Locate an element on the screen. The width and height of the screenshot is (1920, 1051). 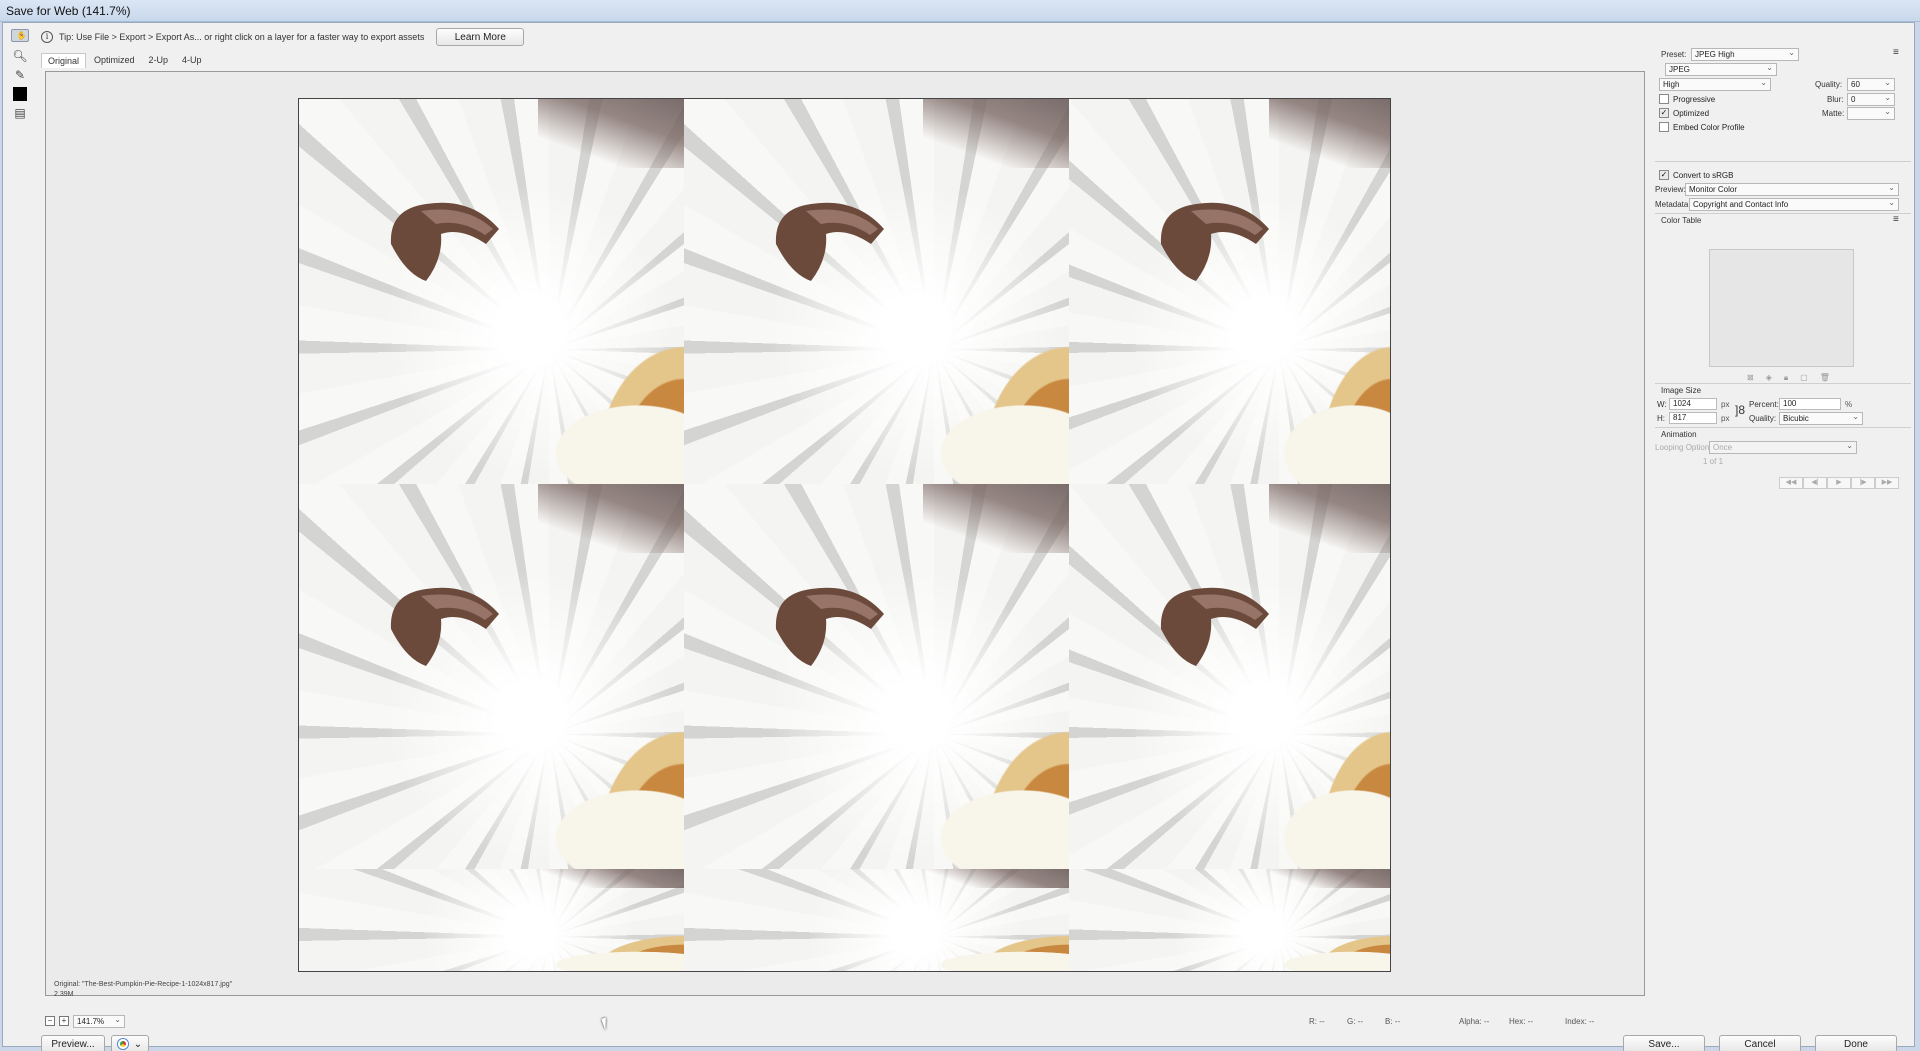
convert-srgb-box: ✓ is located at coordinates (1664, 175).